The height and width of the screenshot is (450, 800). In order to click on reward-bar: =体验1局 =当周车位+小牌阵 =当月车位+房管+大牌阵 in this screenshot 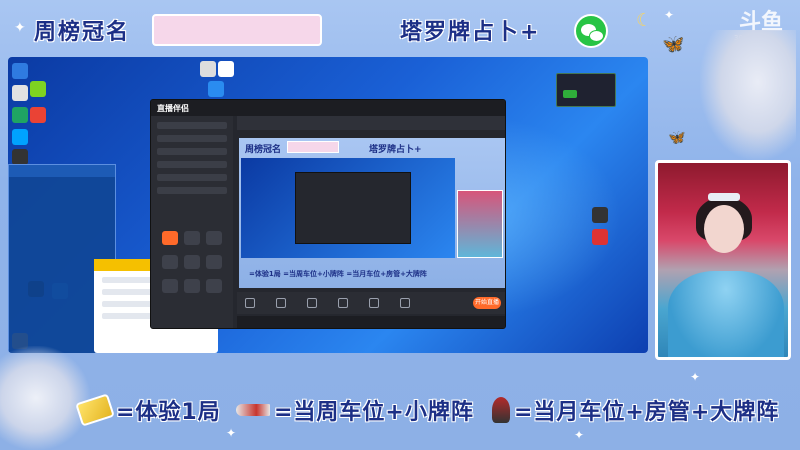, I will do `click(424, 408)`.